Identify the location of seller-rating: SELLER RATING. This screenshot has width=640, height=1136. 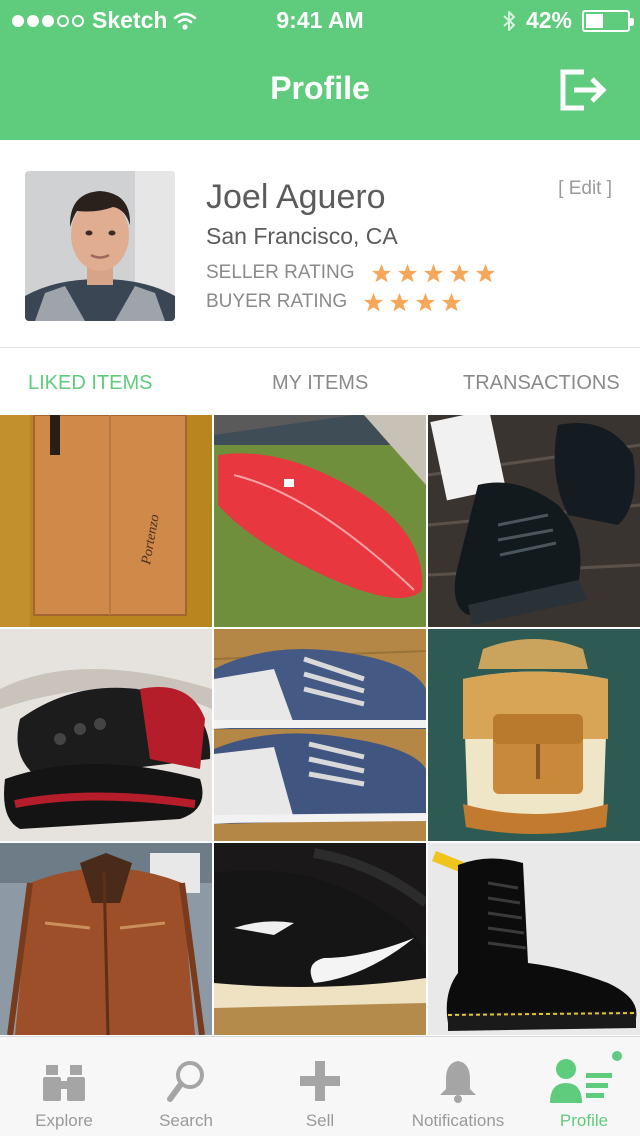
(351, 273).